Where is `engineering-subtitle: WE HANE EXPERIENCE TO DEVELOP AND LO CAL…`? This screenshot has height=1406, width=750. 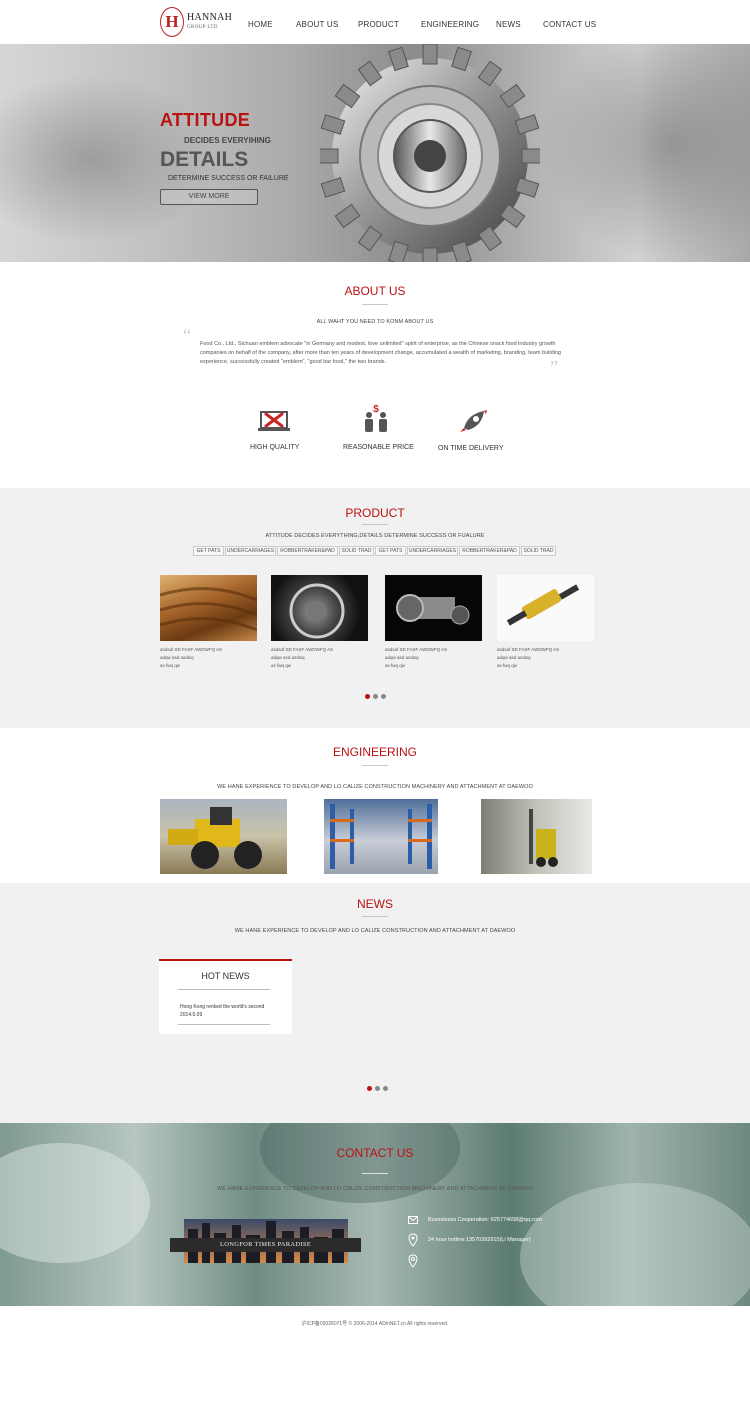 engineering-subtitle: WE HANE EXPERIENCE TO DEVELOP AND LO CAL… is located at coordinates (375, 787).